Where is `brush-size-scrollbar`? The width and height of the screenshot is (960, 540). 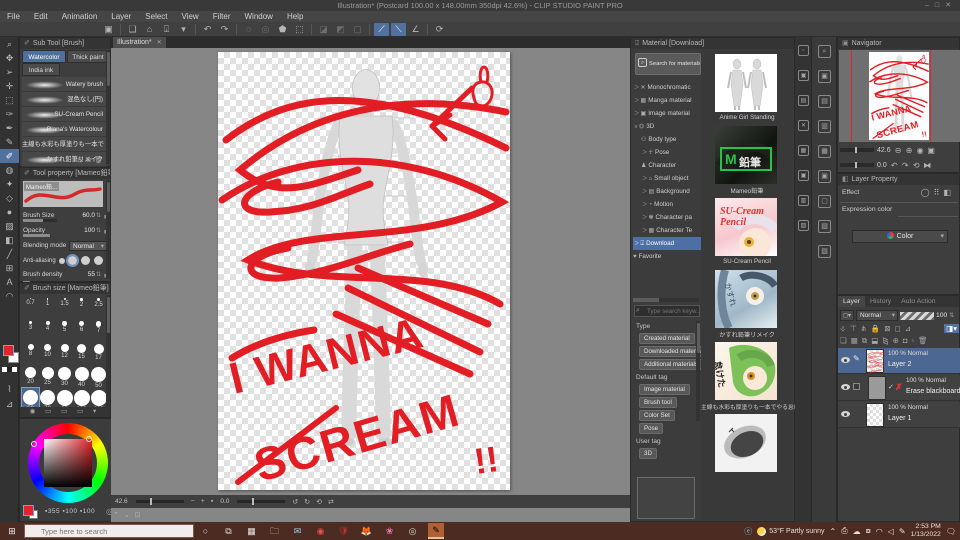 brush-size-scrollbar is located at coordinates (108, 355).